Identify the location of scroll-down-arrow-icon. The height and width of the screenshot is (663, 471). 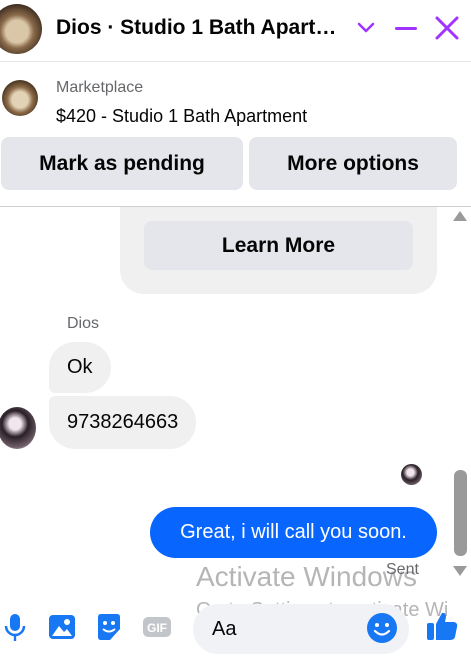
(460, 571).